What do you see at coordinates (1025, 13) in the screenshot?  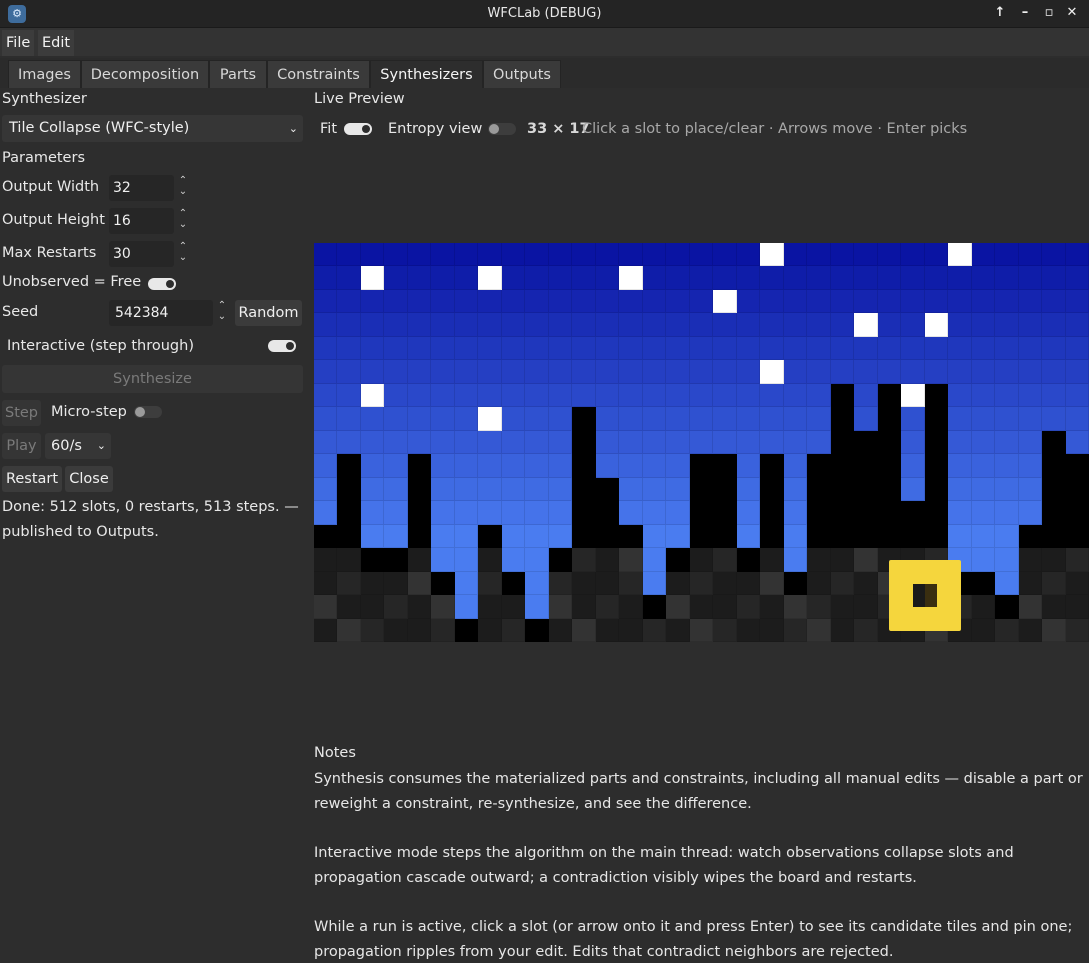 I see `minimize-button: –` at bounding box center [1025, 13].